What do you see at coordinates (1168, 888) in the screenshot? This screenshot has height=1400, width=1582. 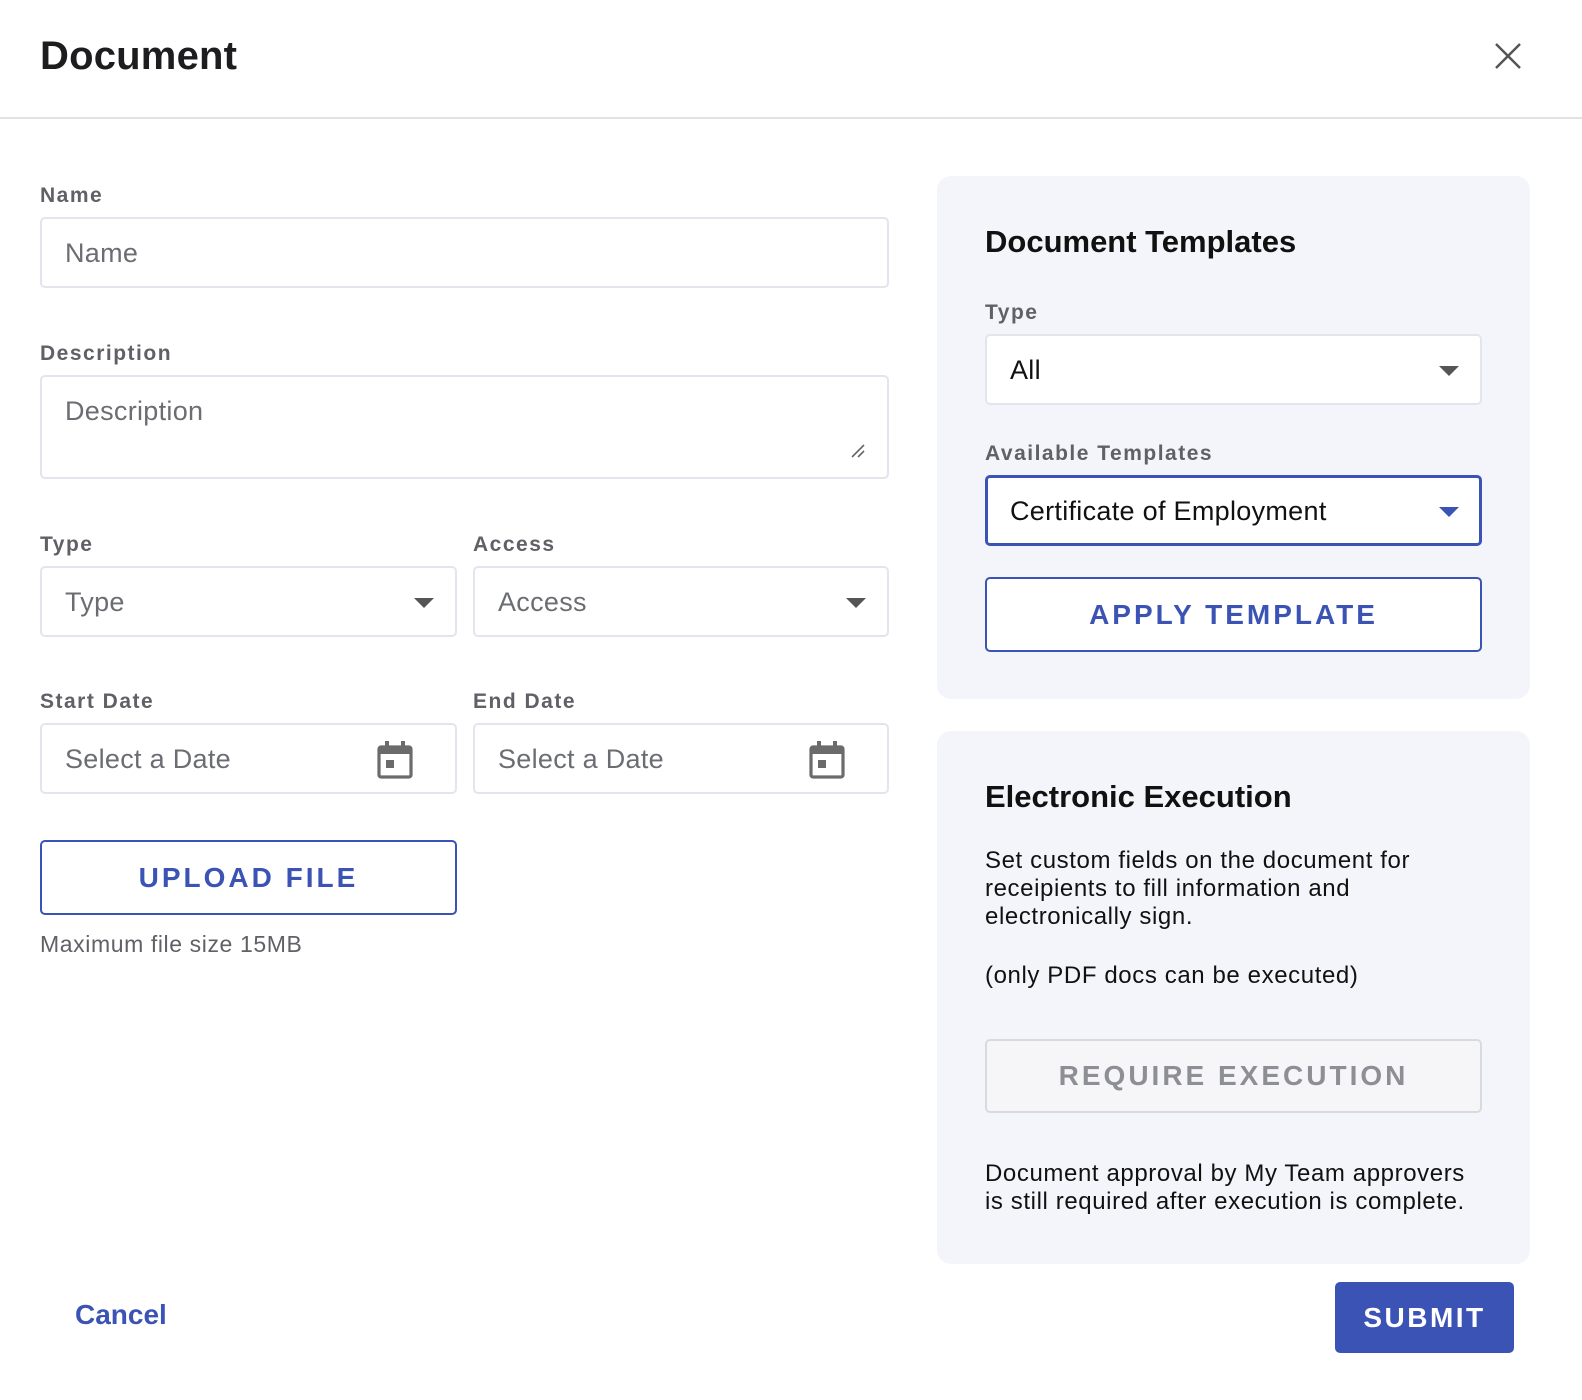 I see `execution-description-line: receipients to fill information and` at bounding box center [1168, 888].